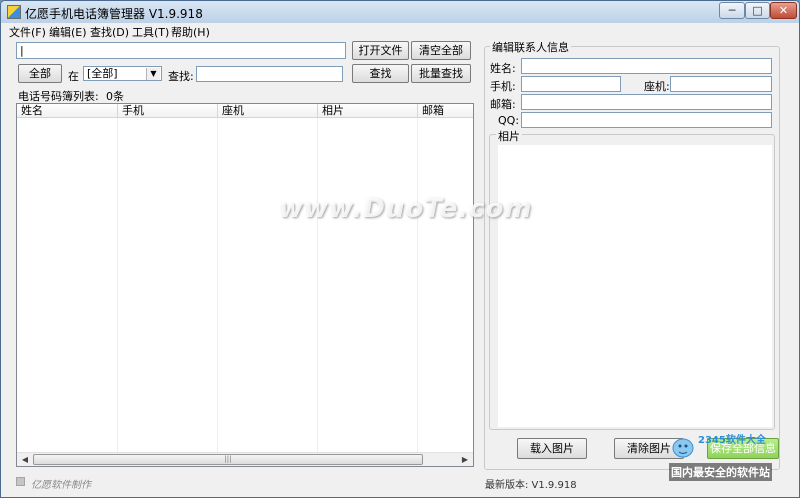 This screenshot has width=800, height=498. What do you see at coordinates (67, 111) in the screenshot?
I see `column-header-name: 姓名` at bounding box center [67, 111].